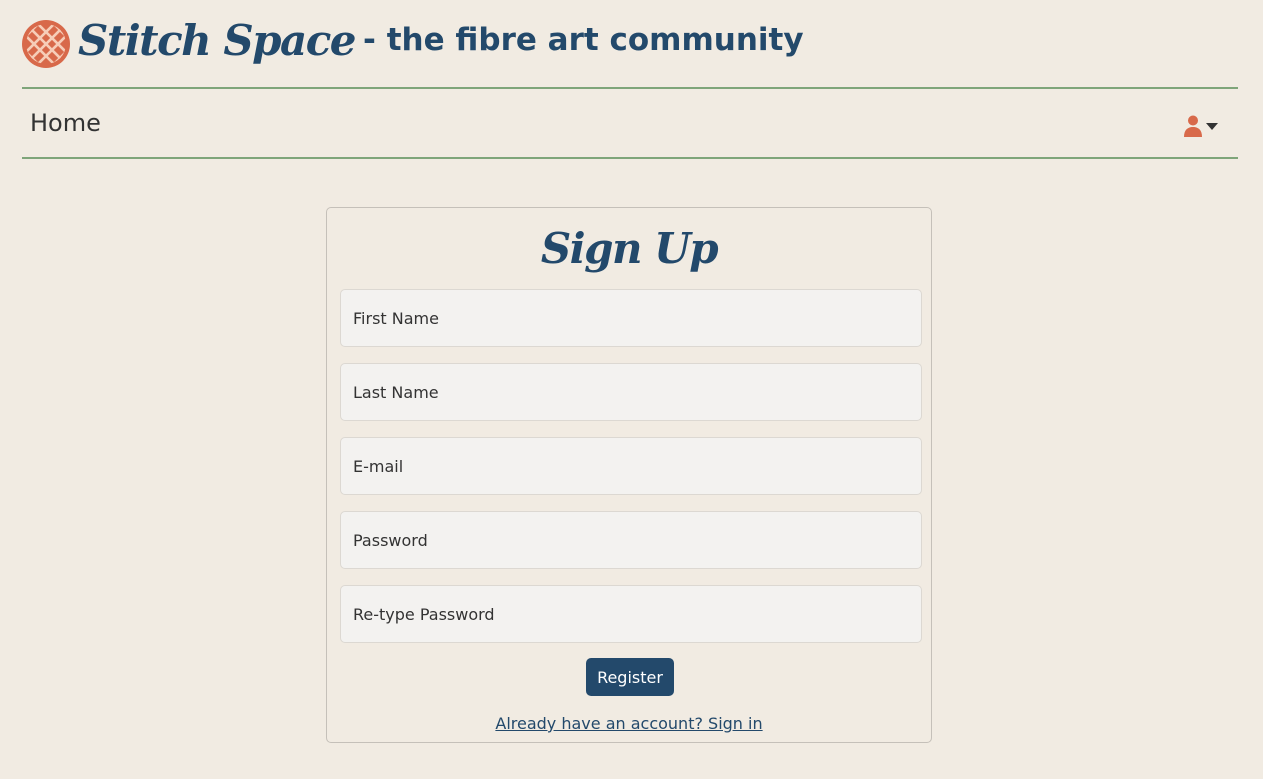 The image size is (1263, 779). What do you see at coordinates (630, 123) in the screenshot?
I see `main-navbar: Home` at bounding box center [630, 123].